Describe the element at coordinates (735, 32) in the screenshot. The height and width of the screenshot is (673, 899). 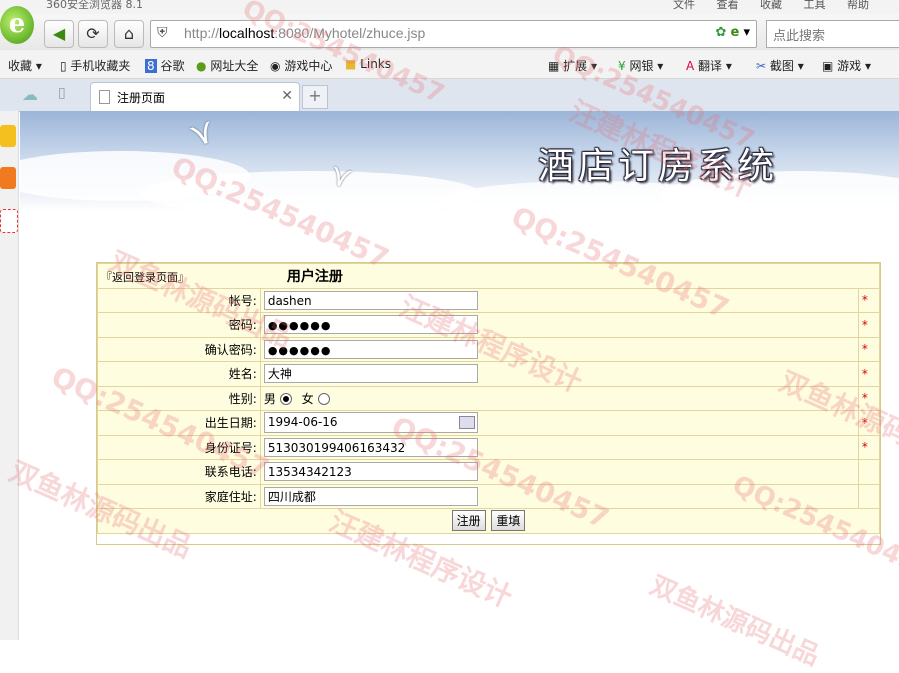
I see `ie-icon: e` at that location.